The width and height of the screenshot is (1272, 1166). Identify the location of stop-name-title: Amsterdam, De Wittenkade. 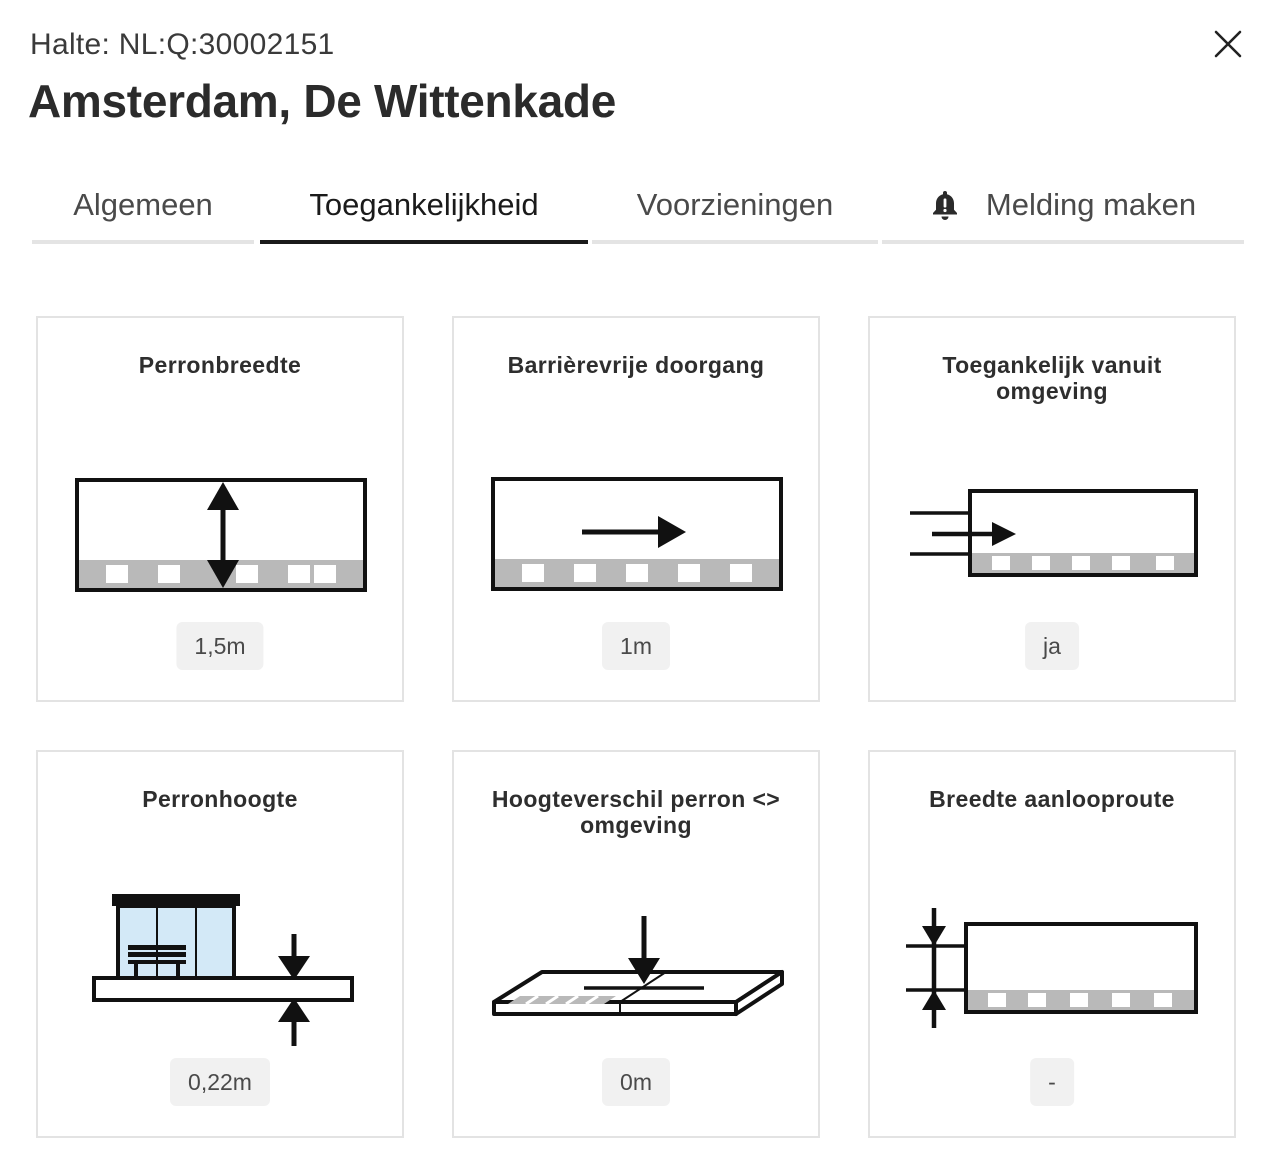
(322, 101).